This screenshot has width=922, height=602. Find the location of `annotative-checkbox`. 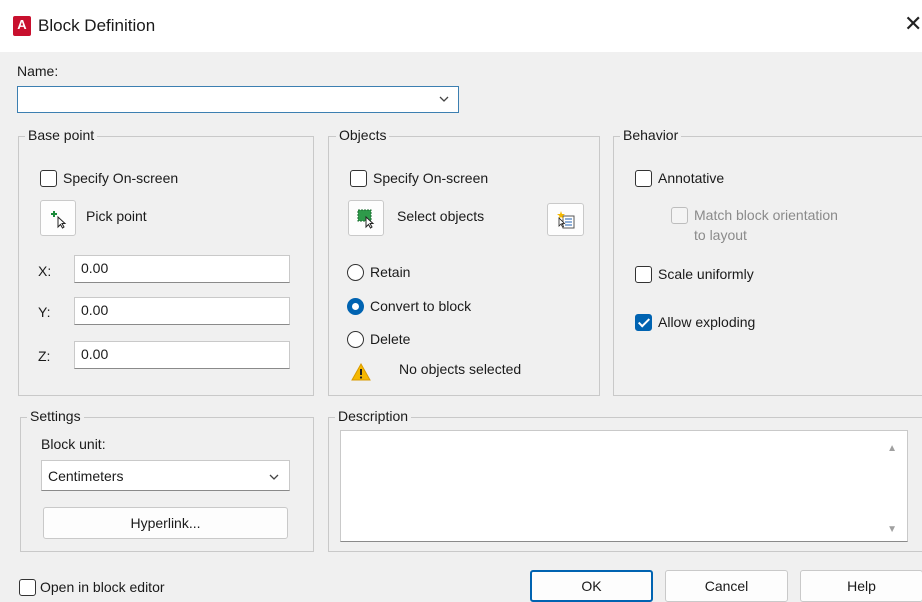

annotative-checkbox is located at coordinates (643, 178).